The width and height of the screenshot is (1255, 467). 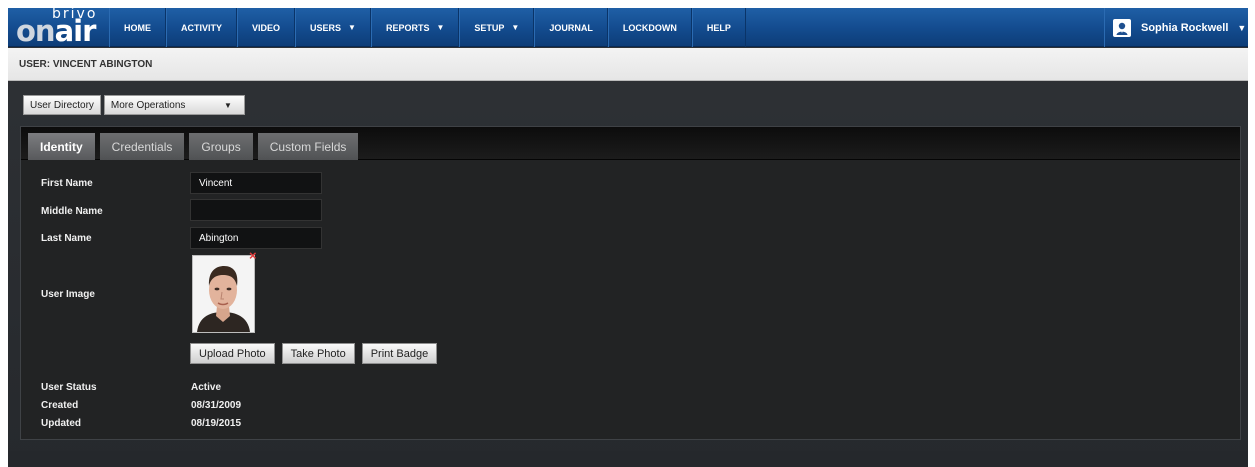 What do you see at coordinates (628, 459) in the screenshot?
I see `footer-area` at bounding box center [628, 459].